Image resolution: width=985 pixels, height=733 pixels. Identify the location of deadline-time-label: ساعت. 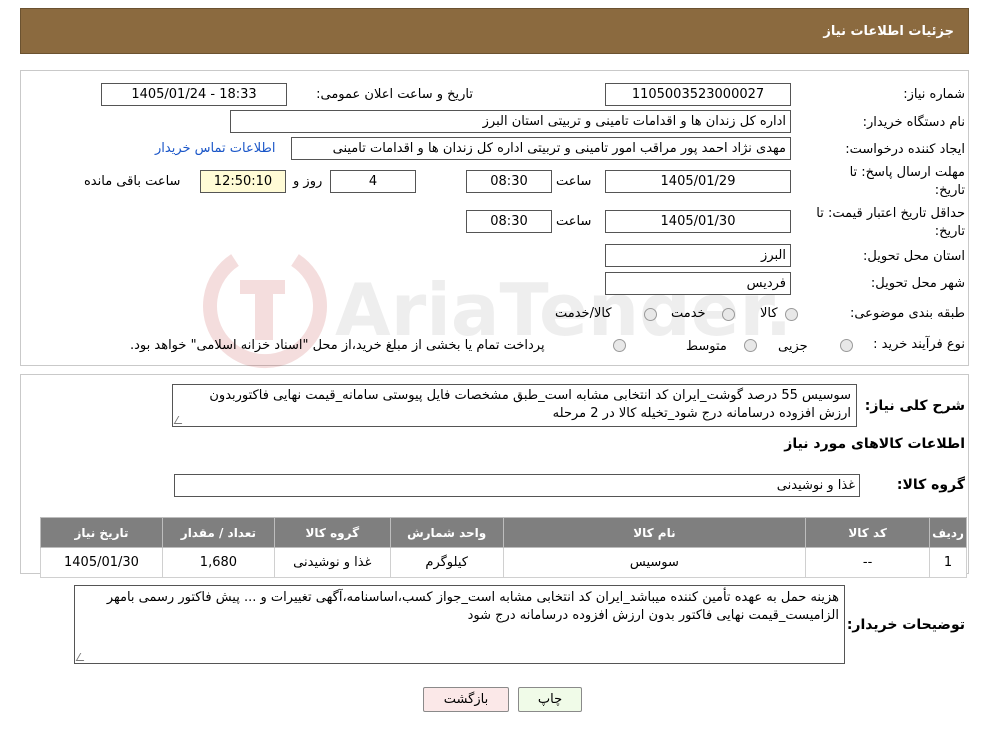
(574, 181).